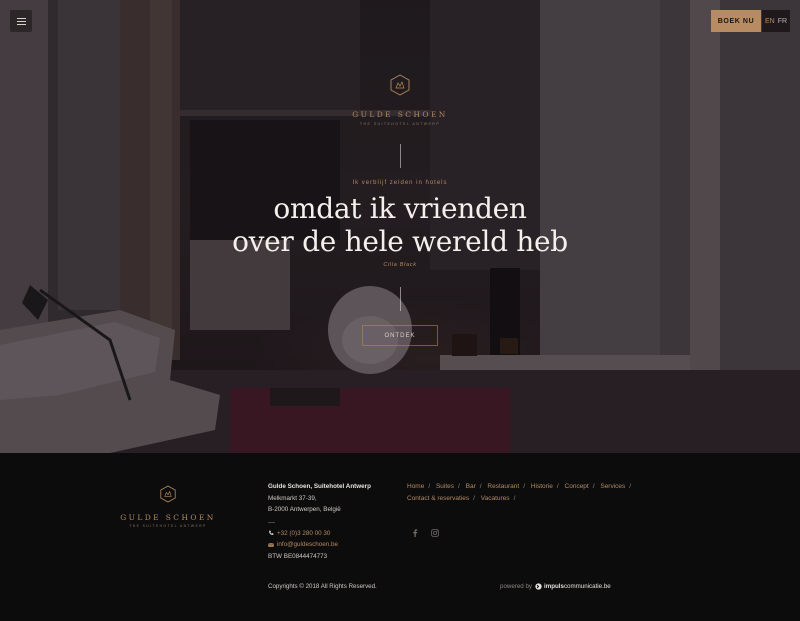  Describe the element at coordinates (271, 533) in the screenshot. I see `phone-icon` at that location.